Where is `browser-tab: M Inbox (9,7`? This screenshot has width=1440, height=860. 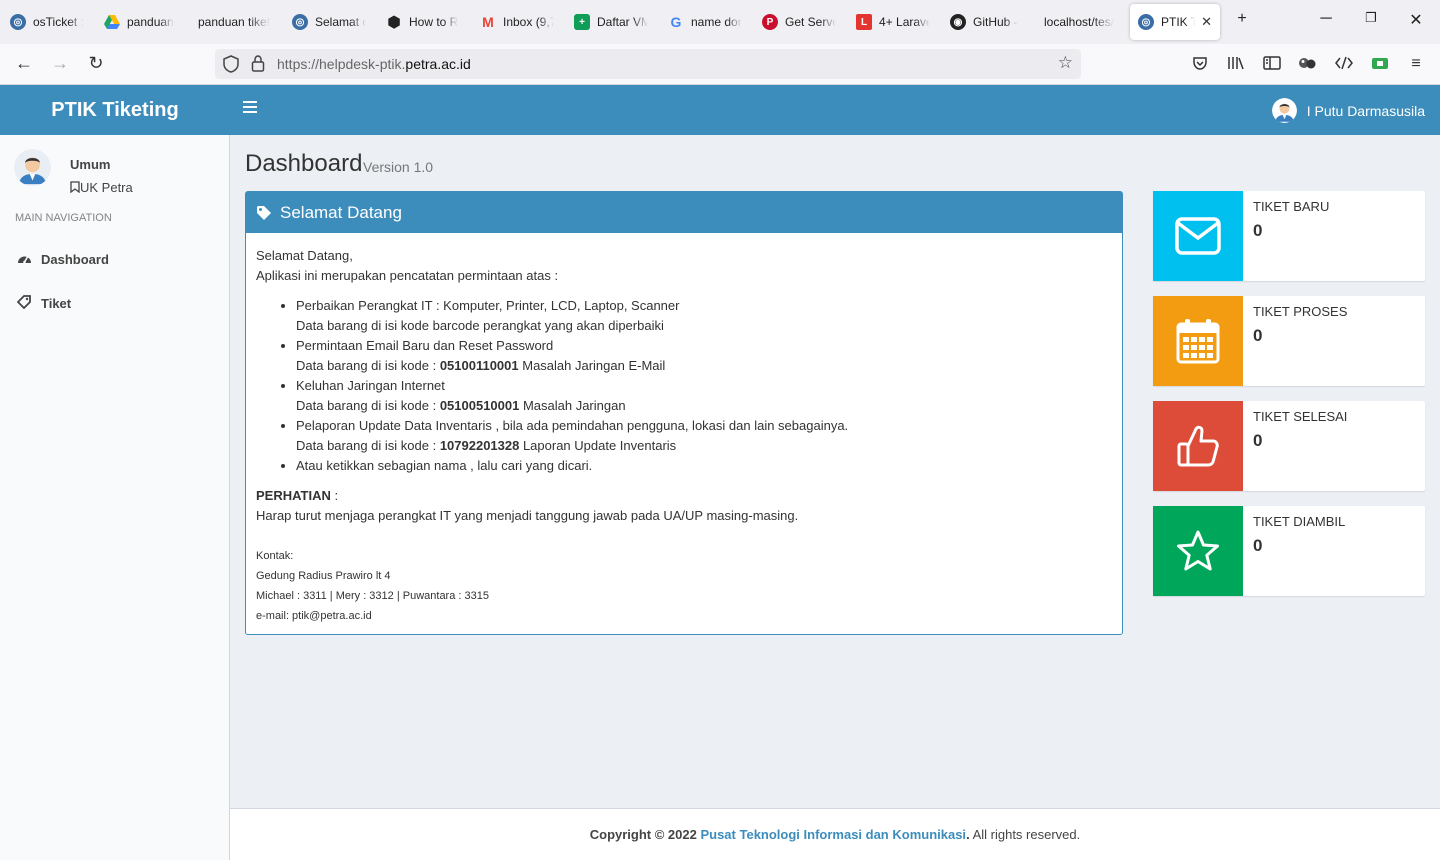
browser-tab: M Inbox (9,7 is located at coordinates (517, 22).